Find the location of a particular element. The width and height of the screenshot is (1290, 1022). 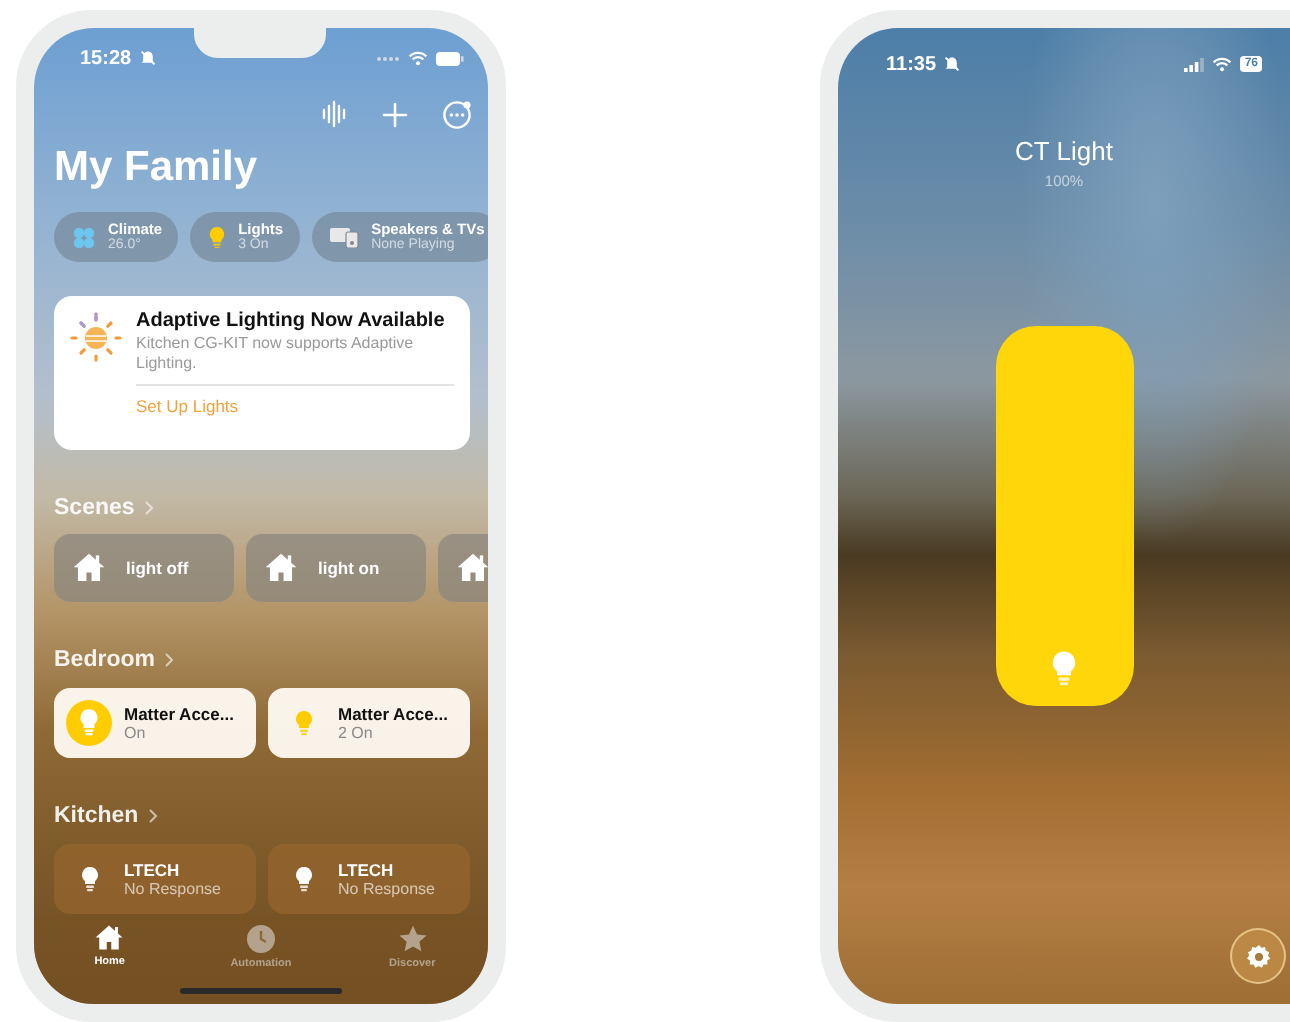

section-title: Scenes is located at coordinates (94, 508).